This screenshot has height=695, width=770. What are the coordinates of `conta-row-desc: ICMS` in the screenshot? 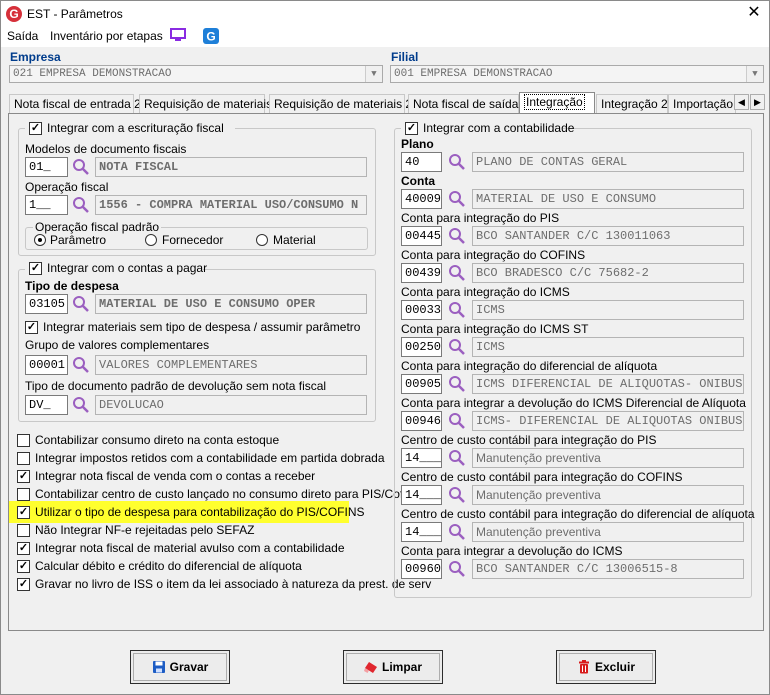 It's located at (608, 347).